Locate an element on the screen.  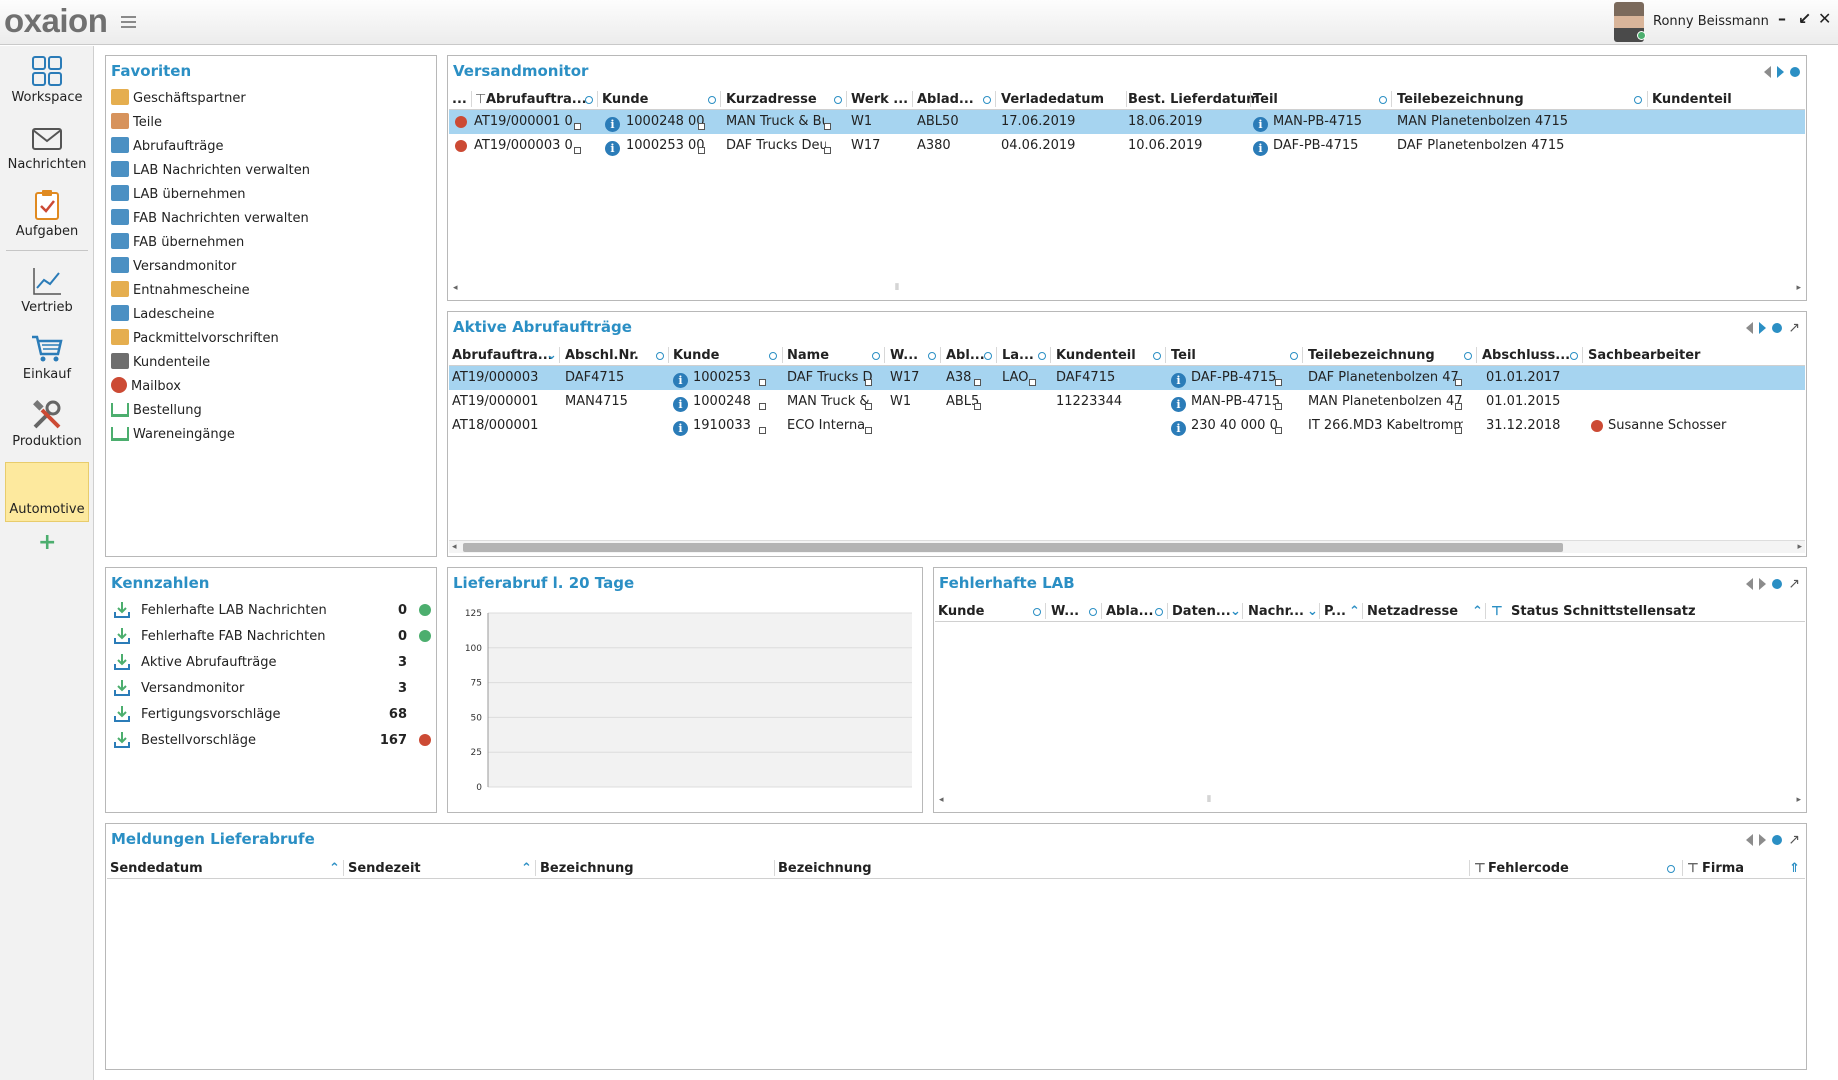
kpi-item: Versandmonitor 3 is located at coordinates (271, 689).